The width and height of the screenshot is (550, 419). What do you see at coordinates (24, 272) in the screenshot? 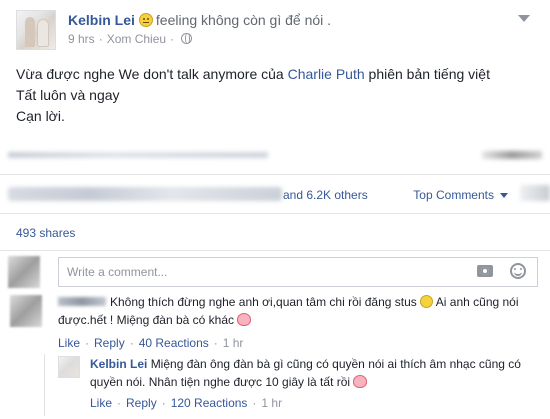
I see `viewer-avatar` at bounding box center [24, 272].